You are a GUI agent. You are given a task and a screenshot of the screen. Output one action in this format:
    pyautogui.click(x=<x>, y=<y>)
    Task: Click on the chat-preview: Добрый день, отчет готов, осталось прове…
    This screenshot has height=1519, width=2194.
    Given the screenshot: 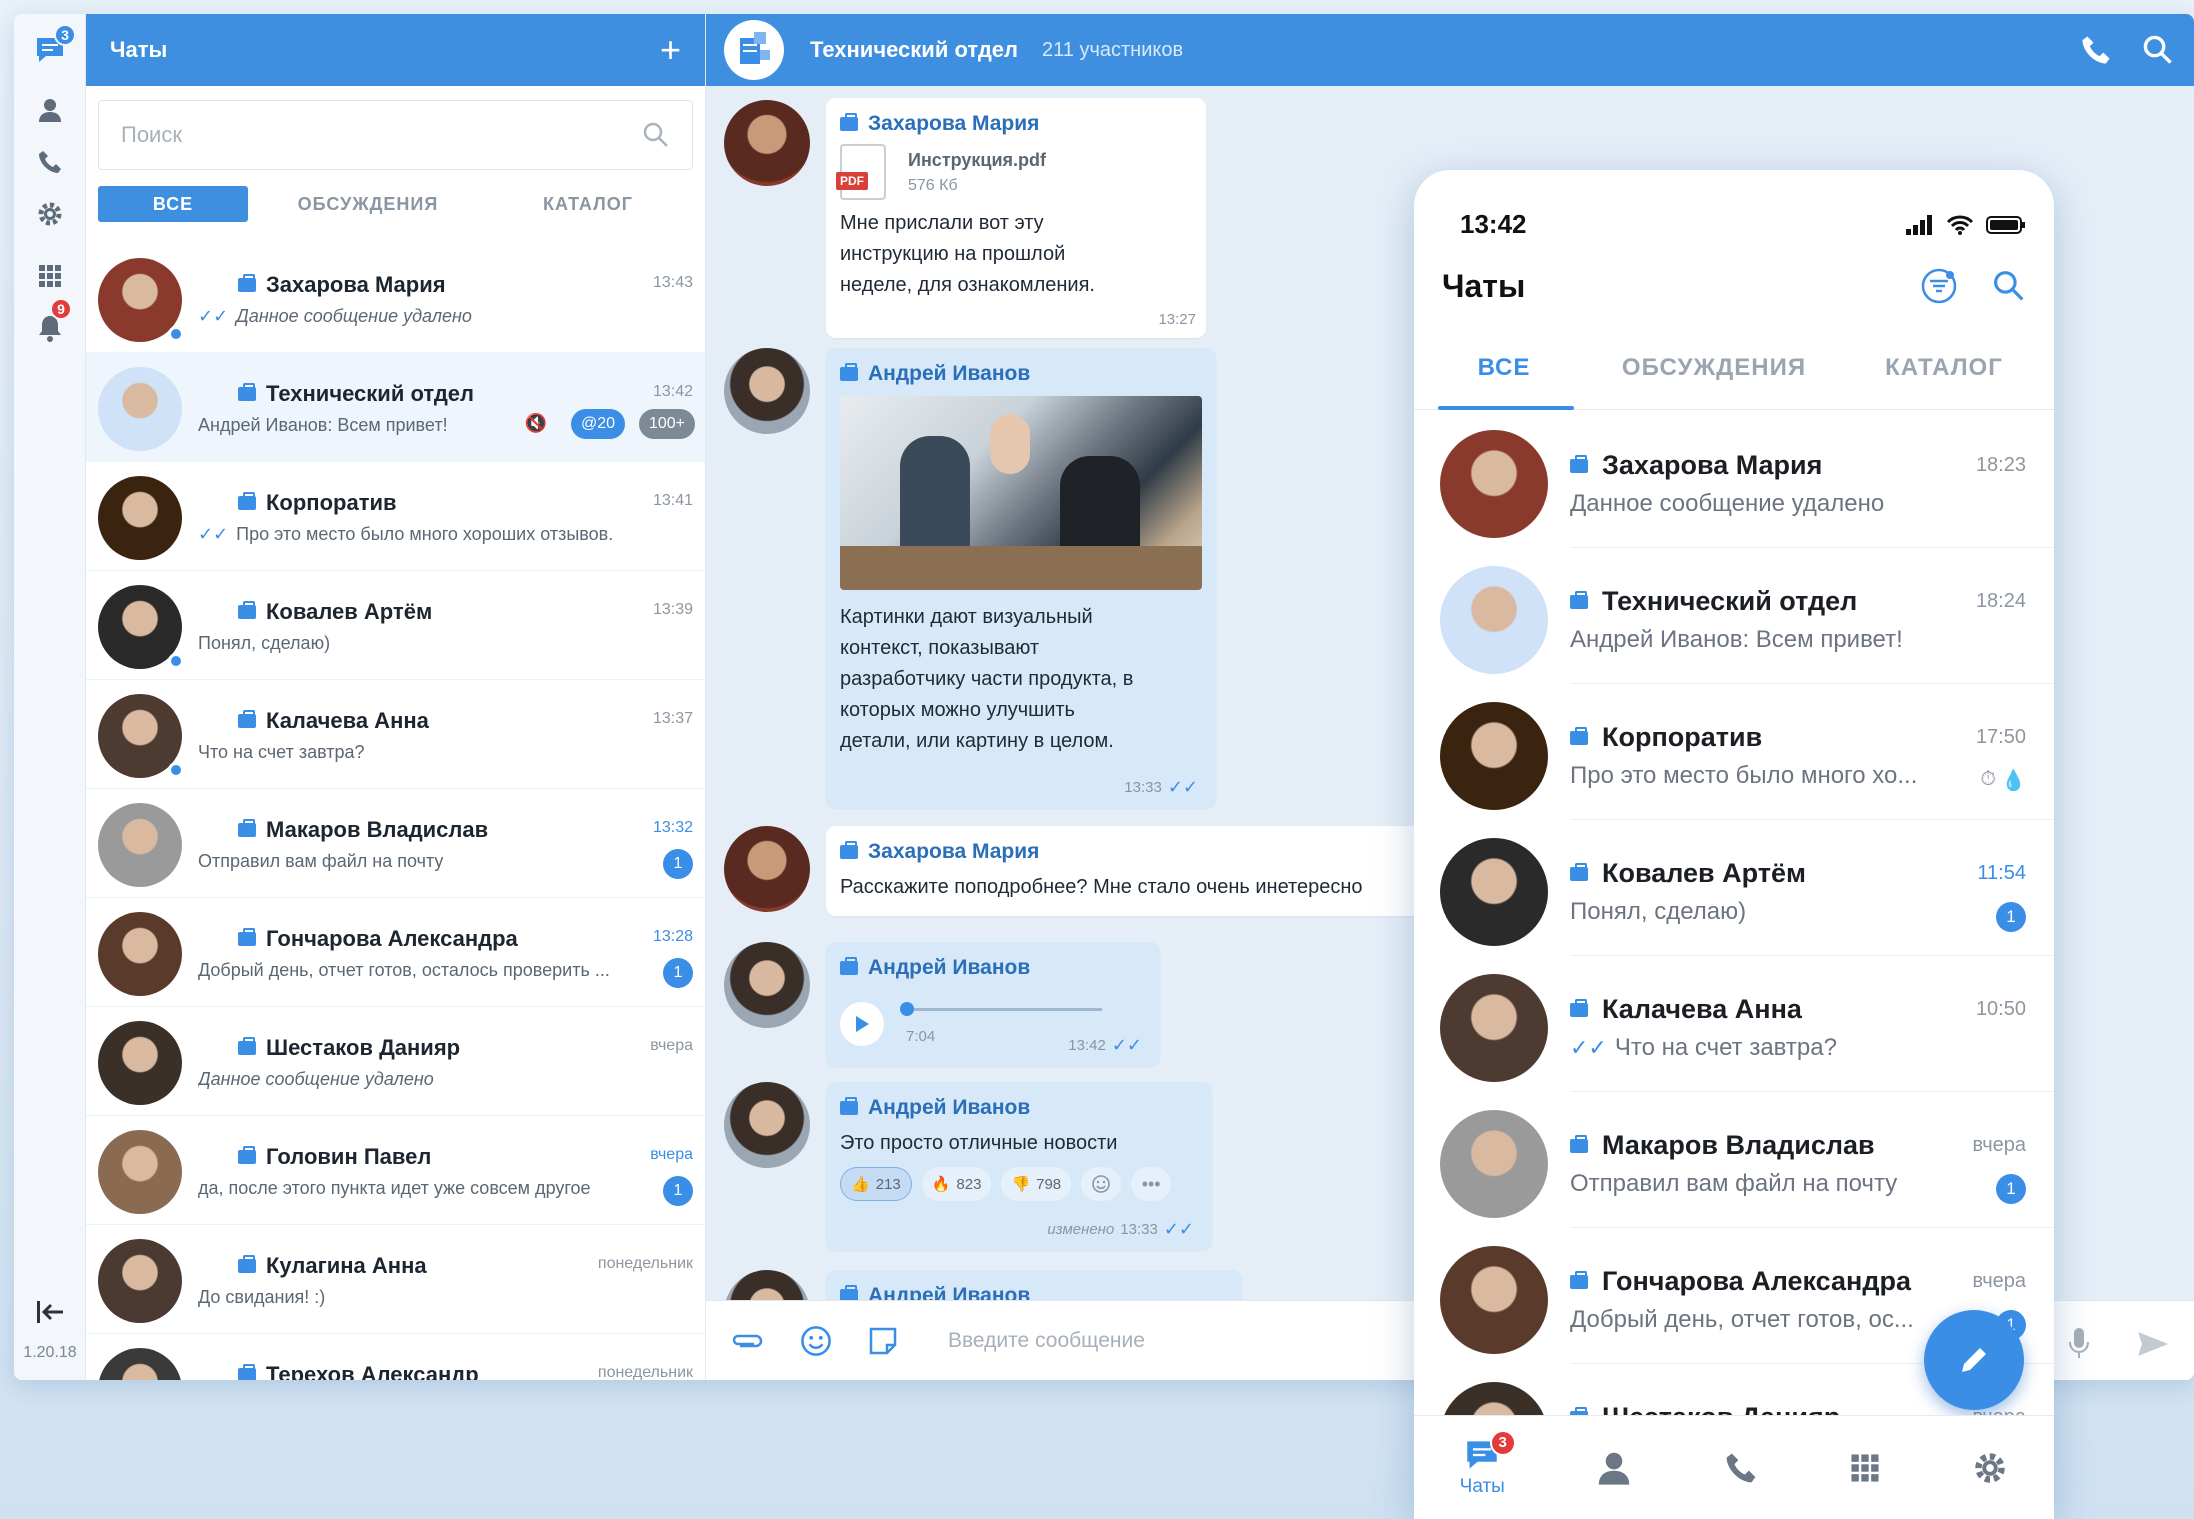 What is the action you would take?
    pyautogui.click(x=404, y=970)
    